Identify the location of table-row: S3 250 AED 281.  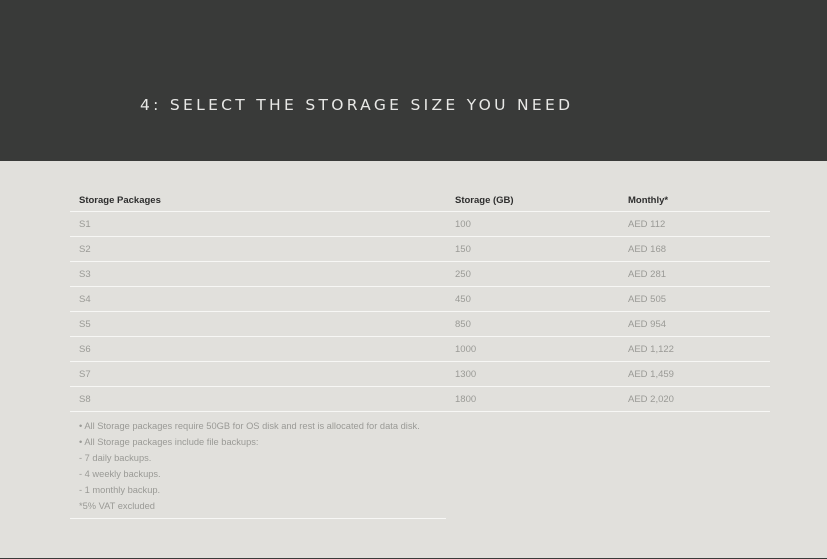
(420, 274).